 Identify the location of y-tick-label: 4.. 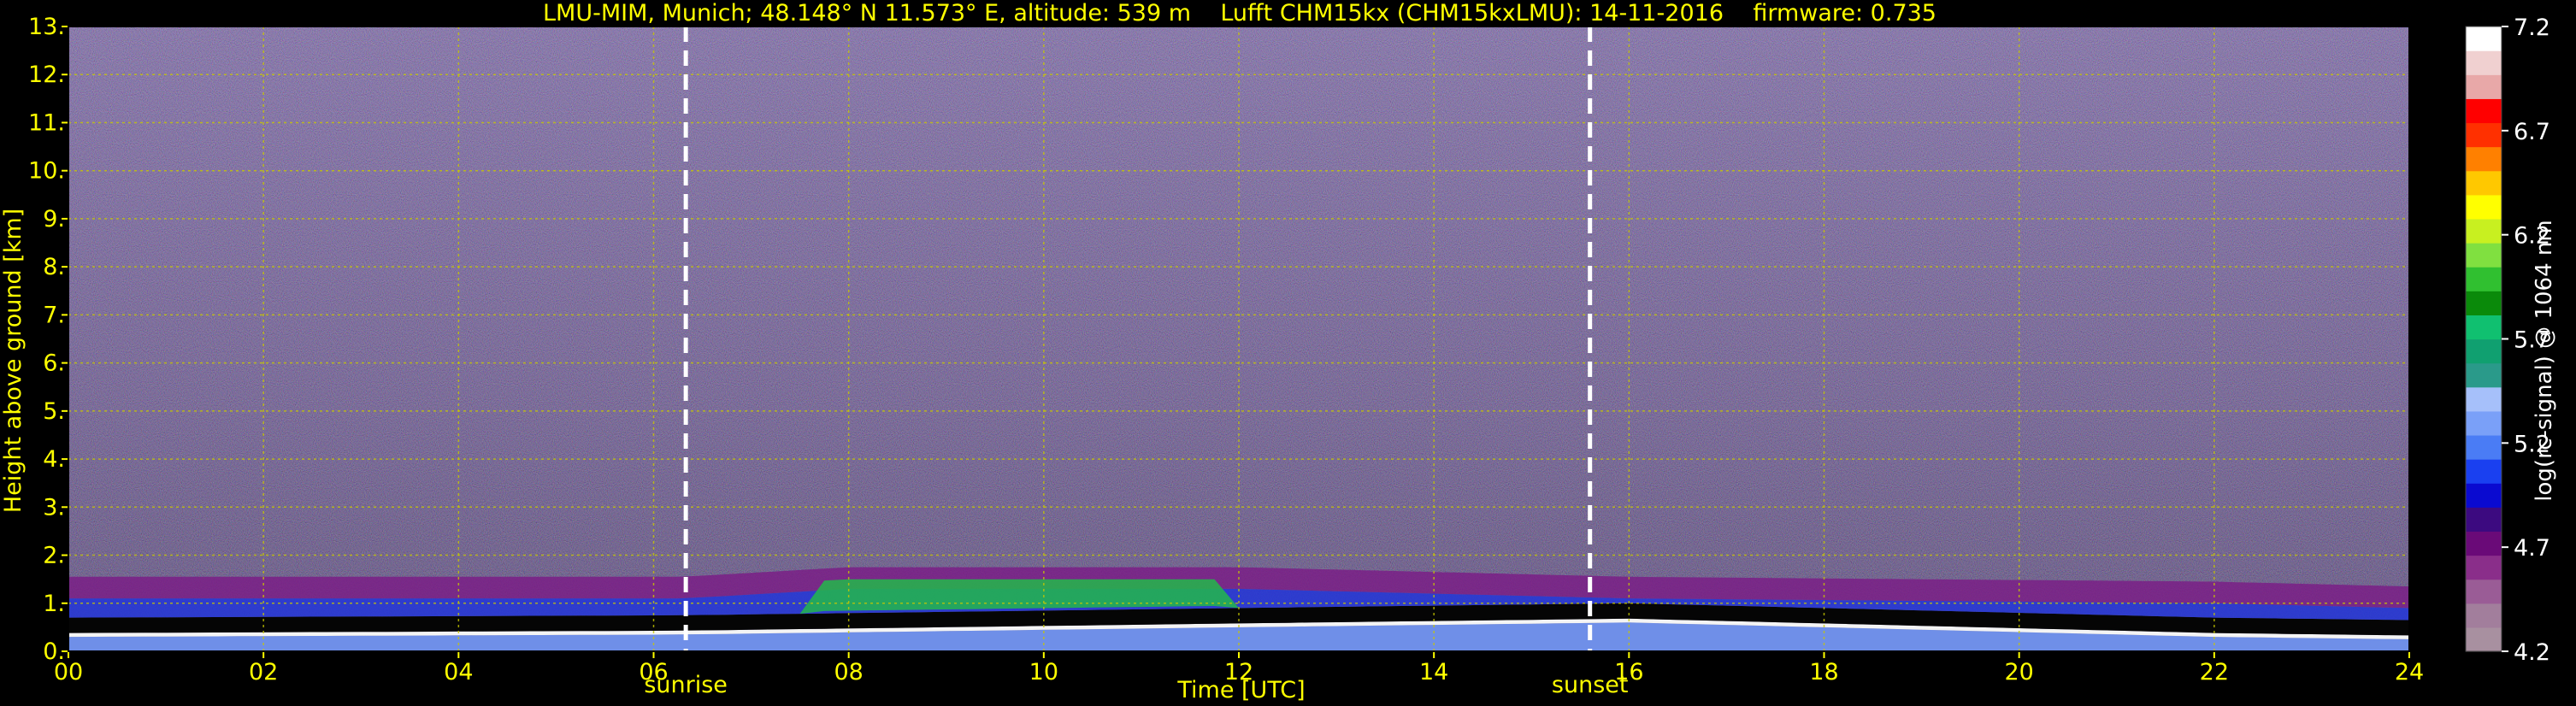
(54, 459).